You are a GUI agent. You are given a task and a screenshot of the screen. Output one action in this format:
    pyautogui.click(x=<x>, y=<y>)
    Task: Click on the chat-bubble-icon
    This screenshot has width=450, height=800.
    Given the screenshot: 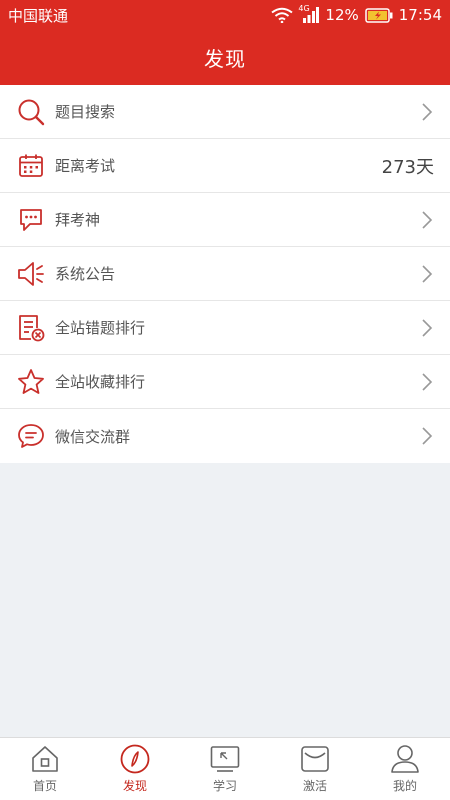 What is the action you would take?
    pyautogui.click(x=31, y=220)
    